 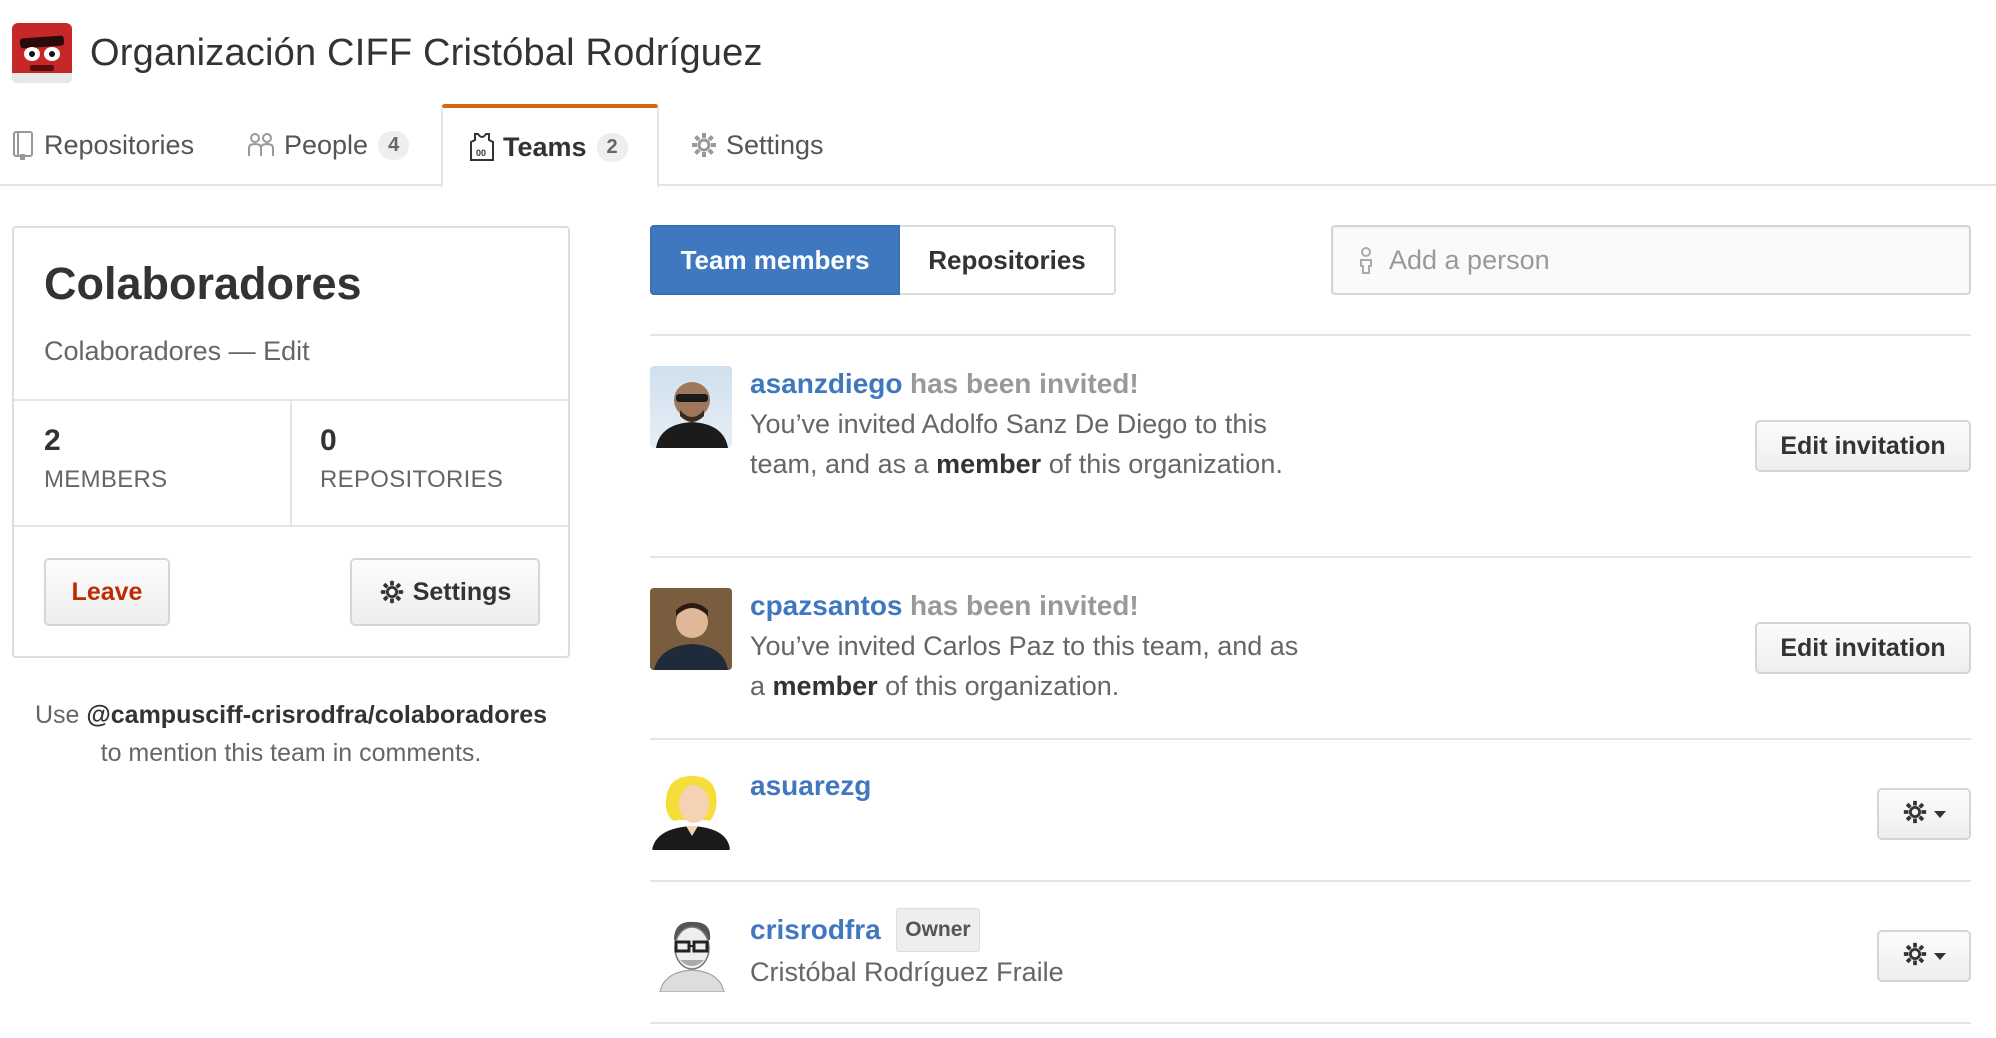 What do you see at coordinates (317, 715) in the screenshot?
I see `team-mention-handle: @campusciff-crisrodfra/colaboradores` at bounding box center [317, 715].